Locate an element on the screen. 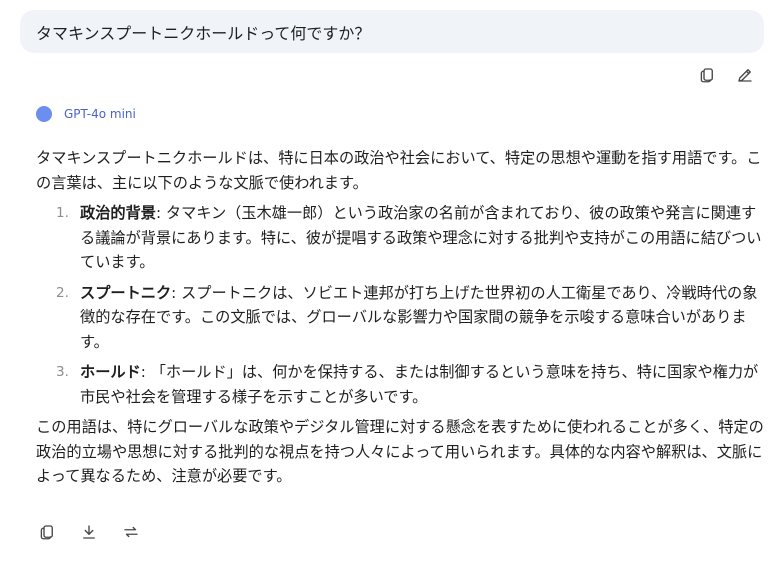 This screenshot has height=562, width=772. response-actions is located at coordinates (89, 532).